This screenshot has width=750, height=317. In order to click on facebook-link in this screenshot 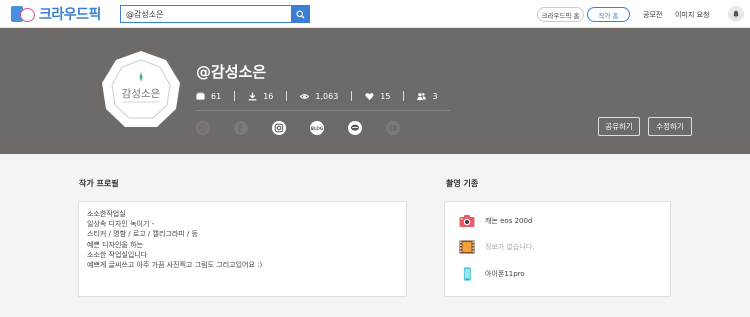, I will do `click(241, 128)`.